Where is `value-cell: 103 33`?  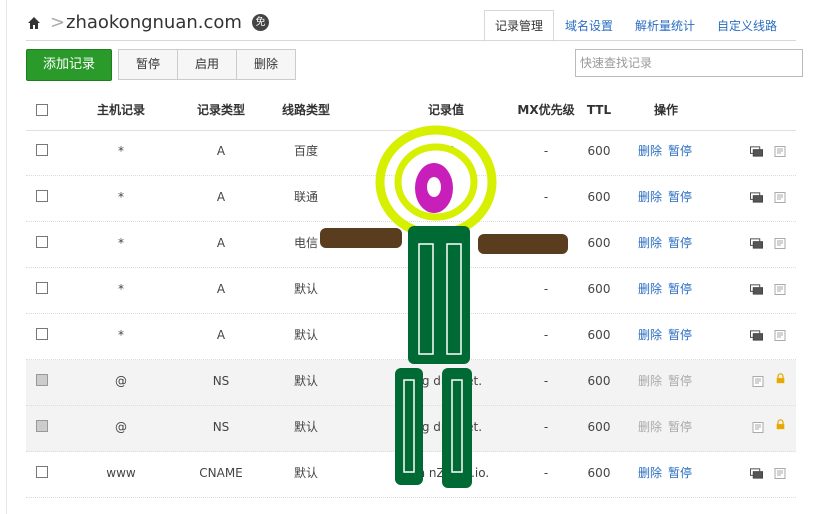
value-cell: 103 33 is located at coordinates (446, 335).